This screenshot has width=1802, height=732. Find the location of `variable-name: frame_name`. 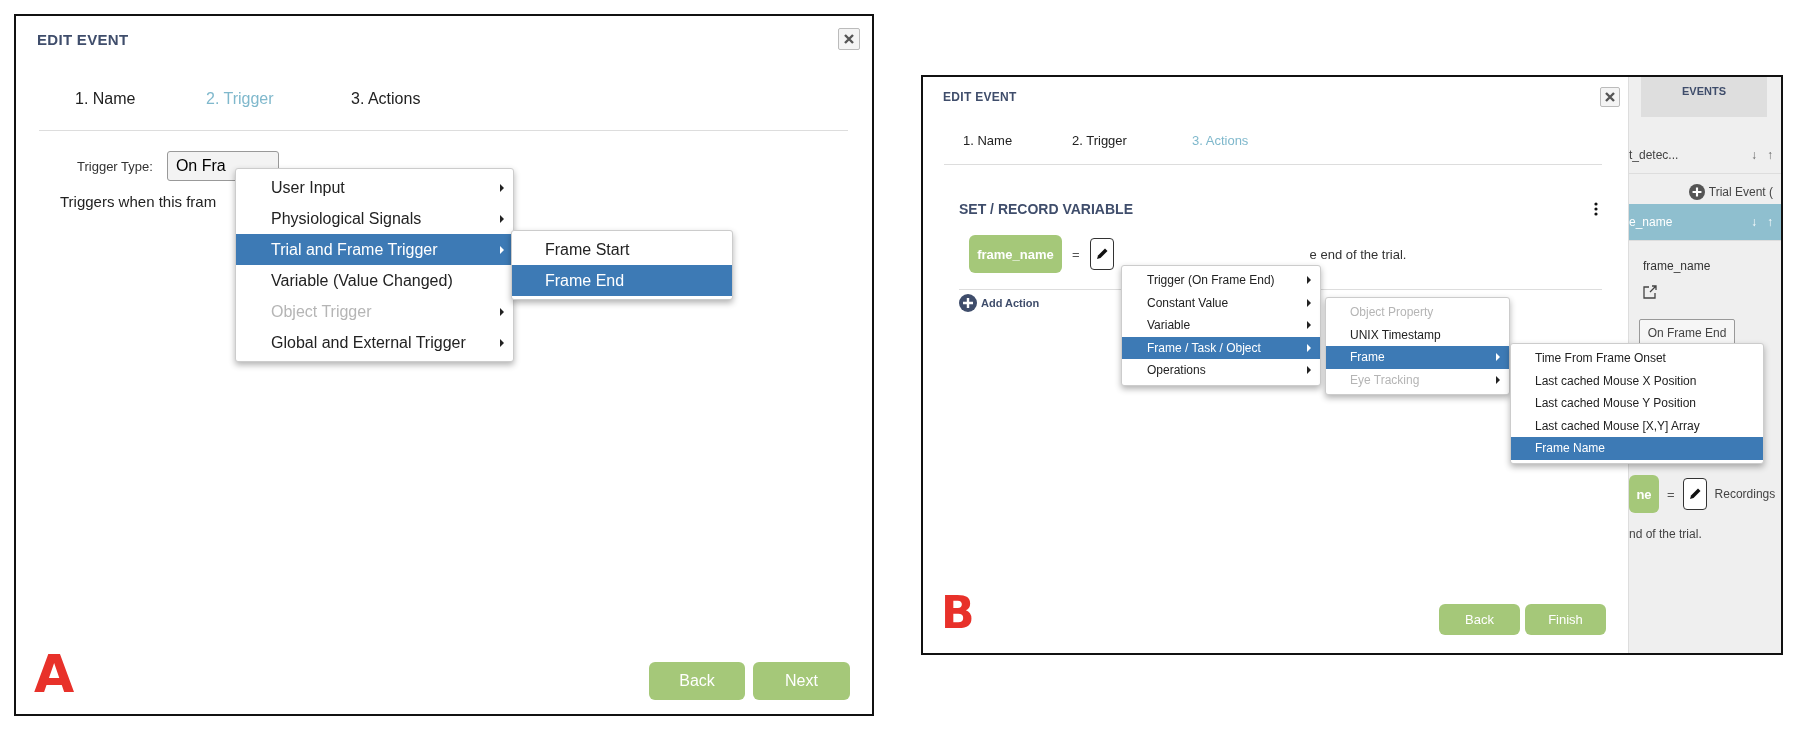

variable-name: frame_name is located at coordinates (1677, 266).